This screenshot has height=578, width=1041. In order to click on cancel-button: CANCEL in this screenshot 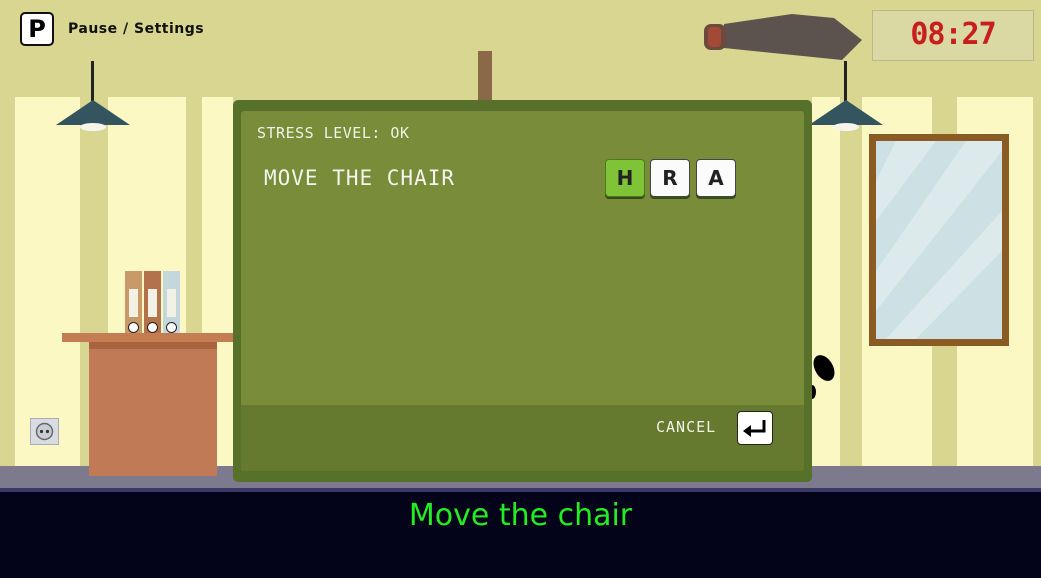, I will do `click(686, 427)`.